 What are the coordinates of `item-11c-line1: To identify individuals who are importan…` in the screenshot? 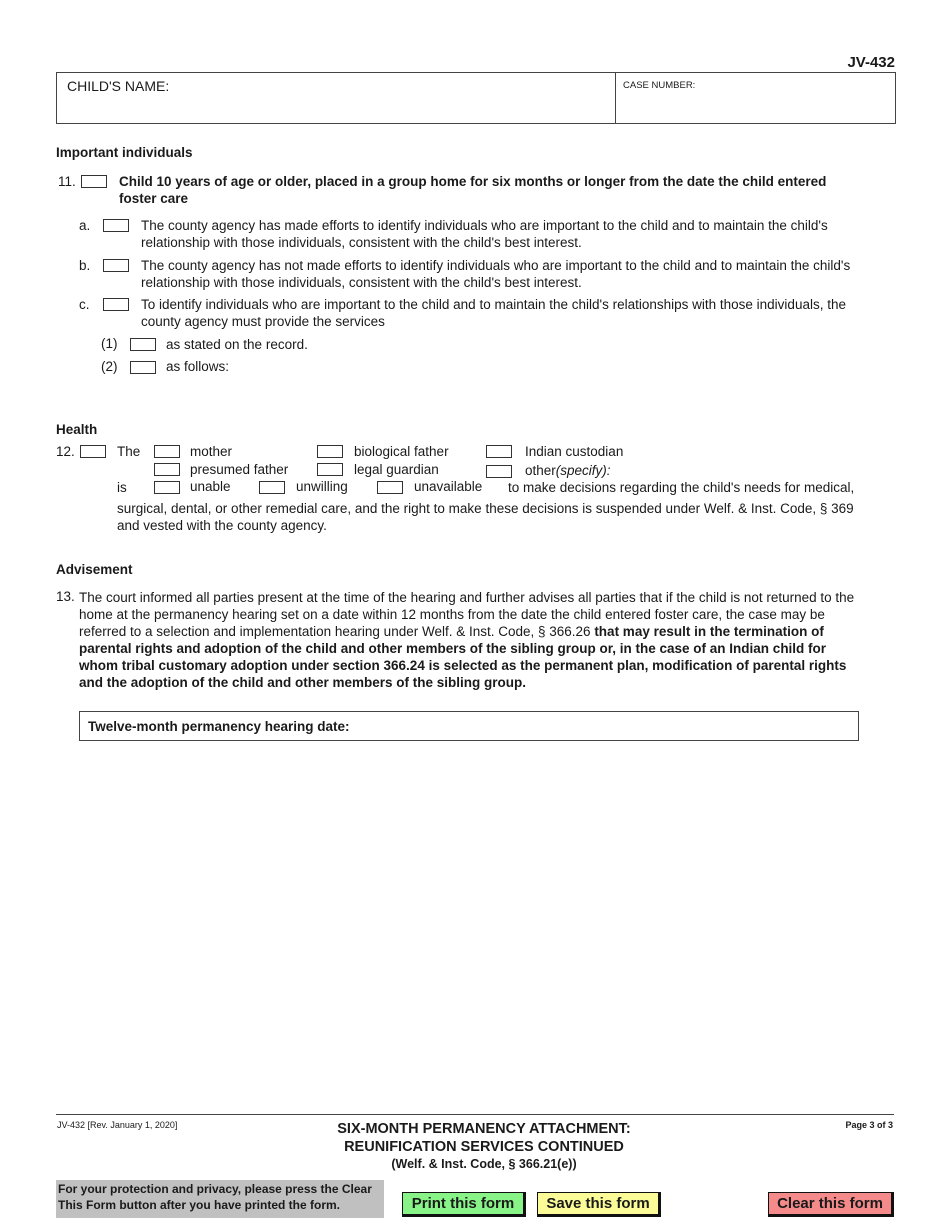 It's located at (493, 304).